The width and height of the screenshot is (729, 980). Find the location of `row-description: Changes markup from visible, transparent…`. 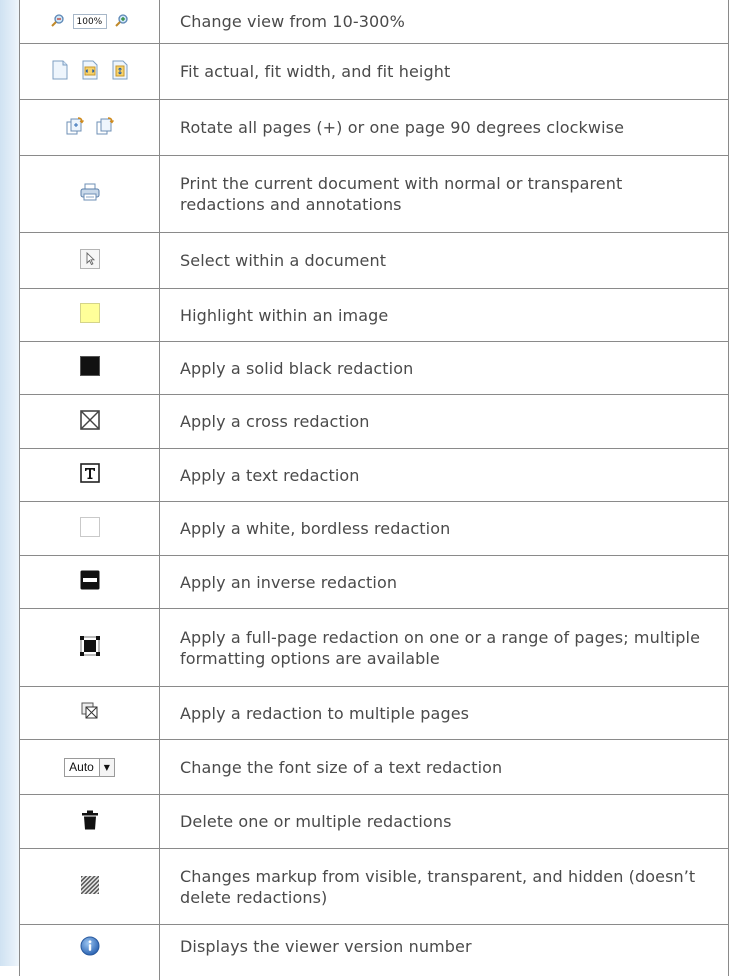

row-description: Changes markup from visible, transparent… is located at coordinates (438, 886).